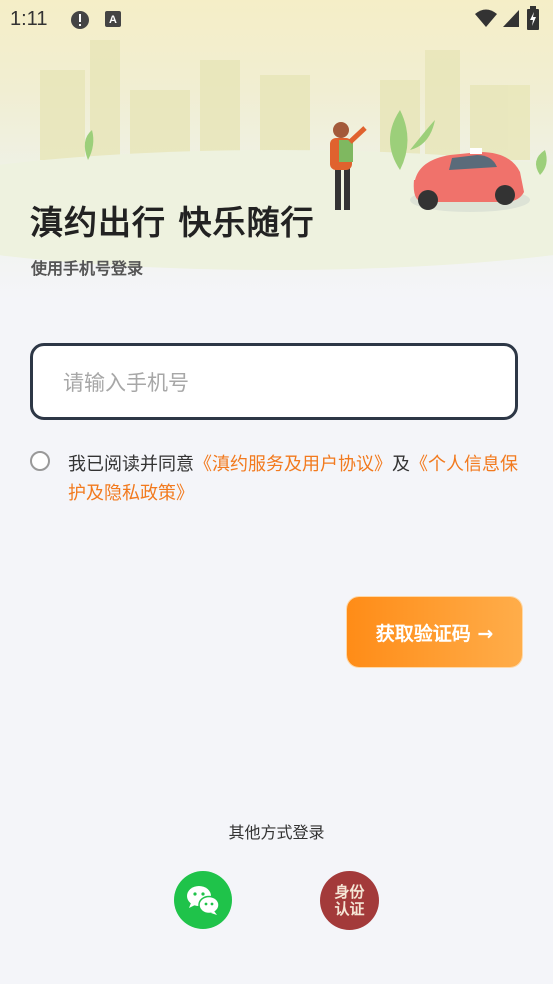  What do you see at coordinates (434, 632) in the screenshot?
I see `get-code-button: 获取验证码 →` at bounding box center [434, 632].